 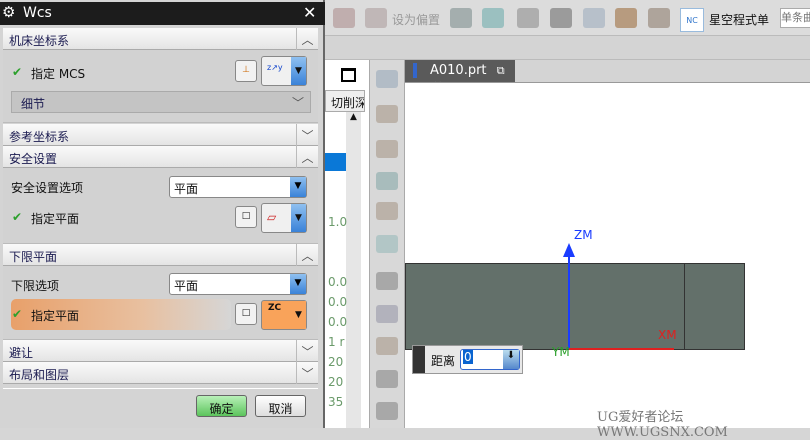 What do you see at coordinates (461, 18) in the screenshot?
I see `tool-icon` at bounding box center [461, 18].